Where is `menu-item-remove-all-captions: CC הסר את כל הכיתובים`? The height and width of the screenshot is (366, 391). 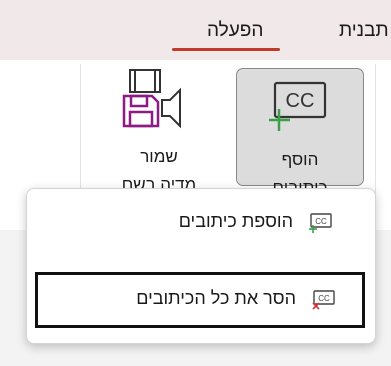 menu-item-remove-all-captions: CC הסר את כל הכיתובים is located at coordinates (200, 300).